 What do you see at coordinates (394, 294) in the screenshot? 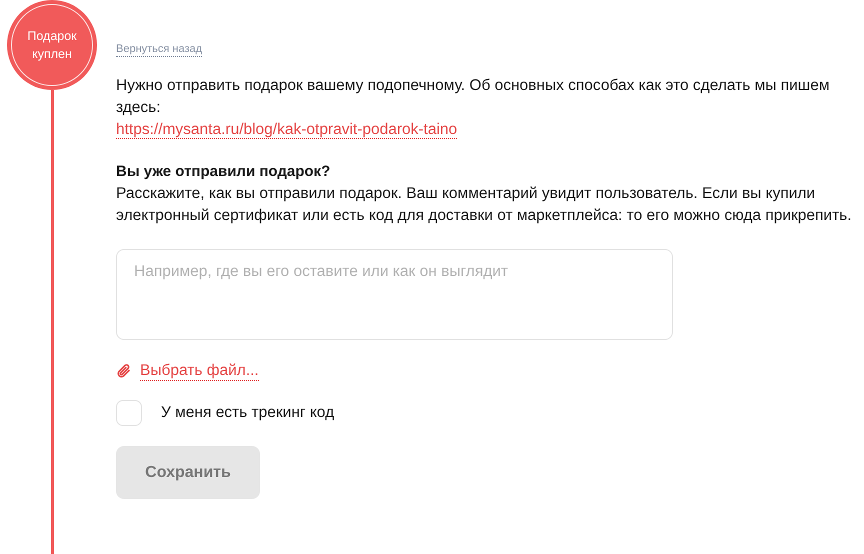
I see `comment-field: Например, где вы его оставите или как он выглядит` at bounding box center [394, 294].